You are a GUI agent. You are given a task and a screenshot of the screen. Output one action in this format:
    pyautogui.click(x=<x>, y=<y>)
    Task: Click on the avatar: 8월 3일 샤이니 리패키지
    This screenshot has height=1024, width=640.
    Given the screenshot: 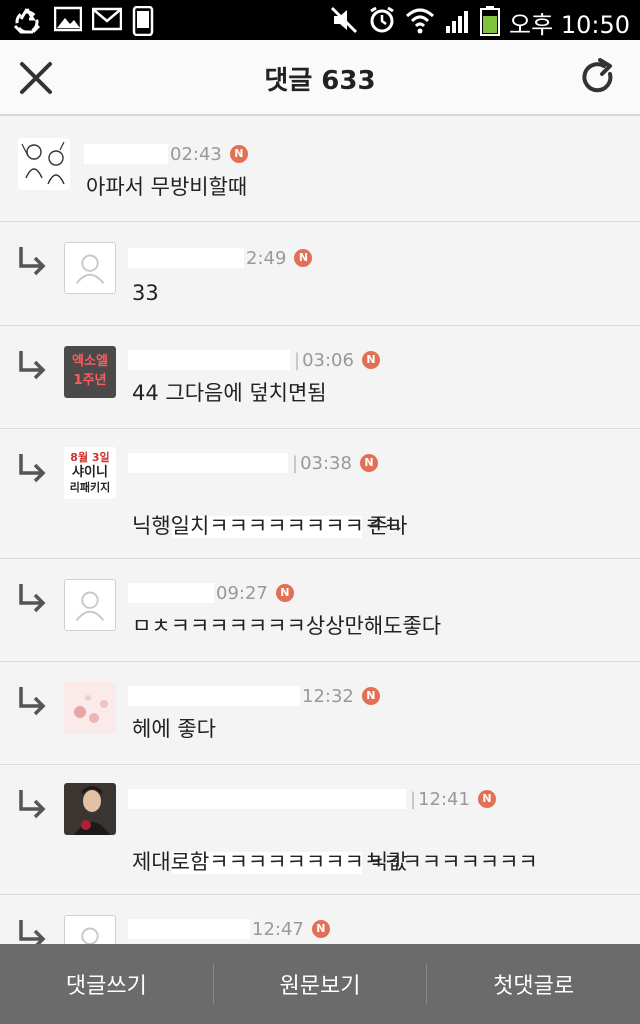 What is the action you would take?
    pyautogui.click(x=90, y=473)
    